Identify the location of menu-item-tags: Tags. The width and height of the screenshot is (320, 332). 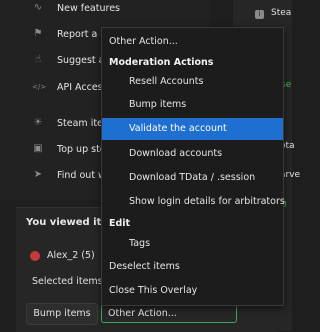
(192, 244).